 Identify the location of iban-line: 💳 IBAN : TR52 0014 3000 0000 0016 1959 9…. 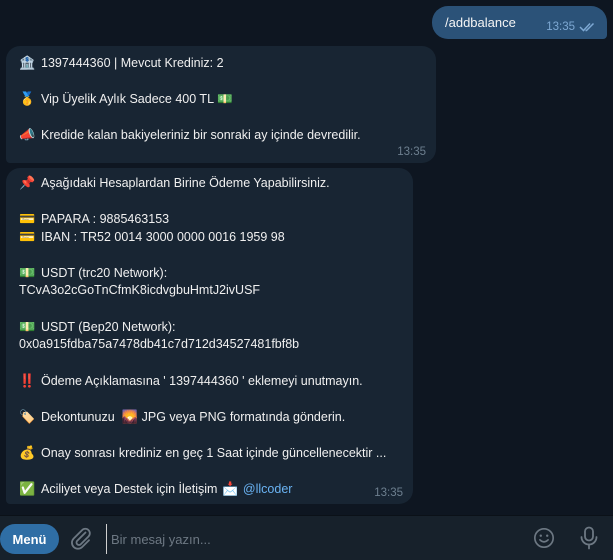
(152, 237).